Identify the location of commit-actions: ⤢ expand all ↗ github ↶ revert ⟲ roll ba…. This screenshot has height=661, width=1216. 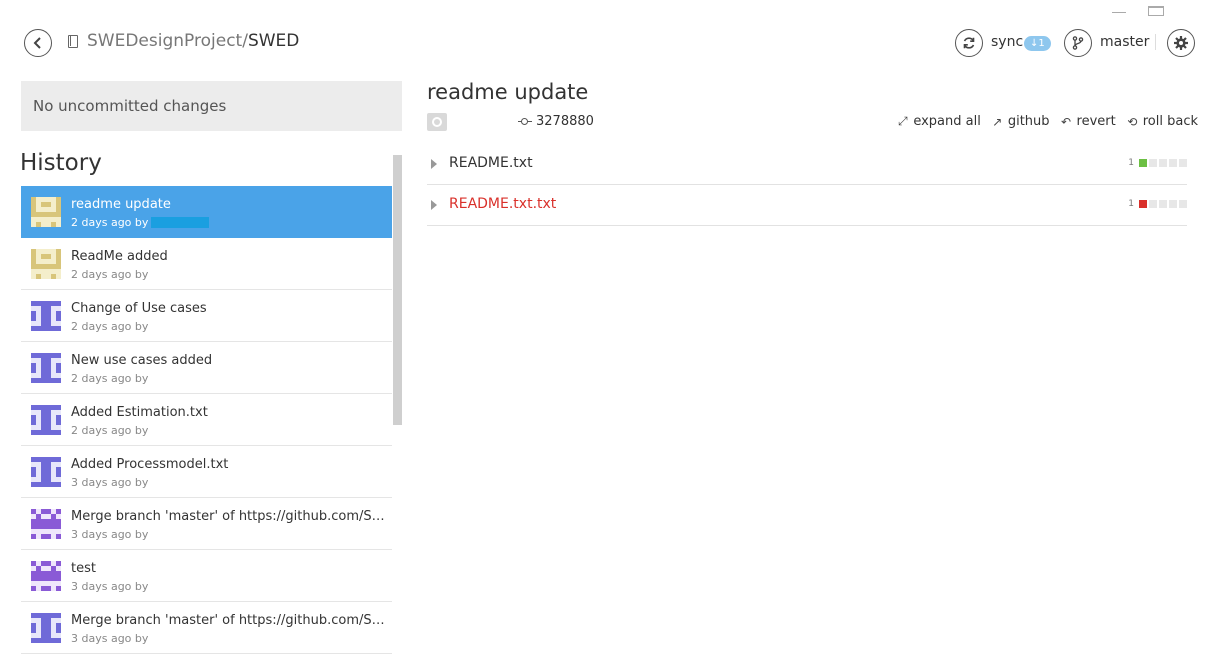
(1047, 121).